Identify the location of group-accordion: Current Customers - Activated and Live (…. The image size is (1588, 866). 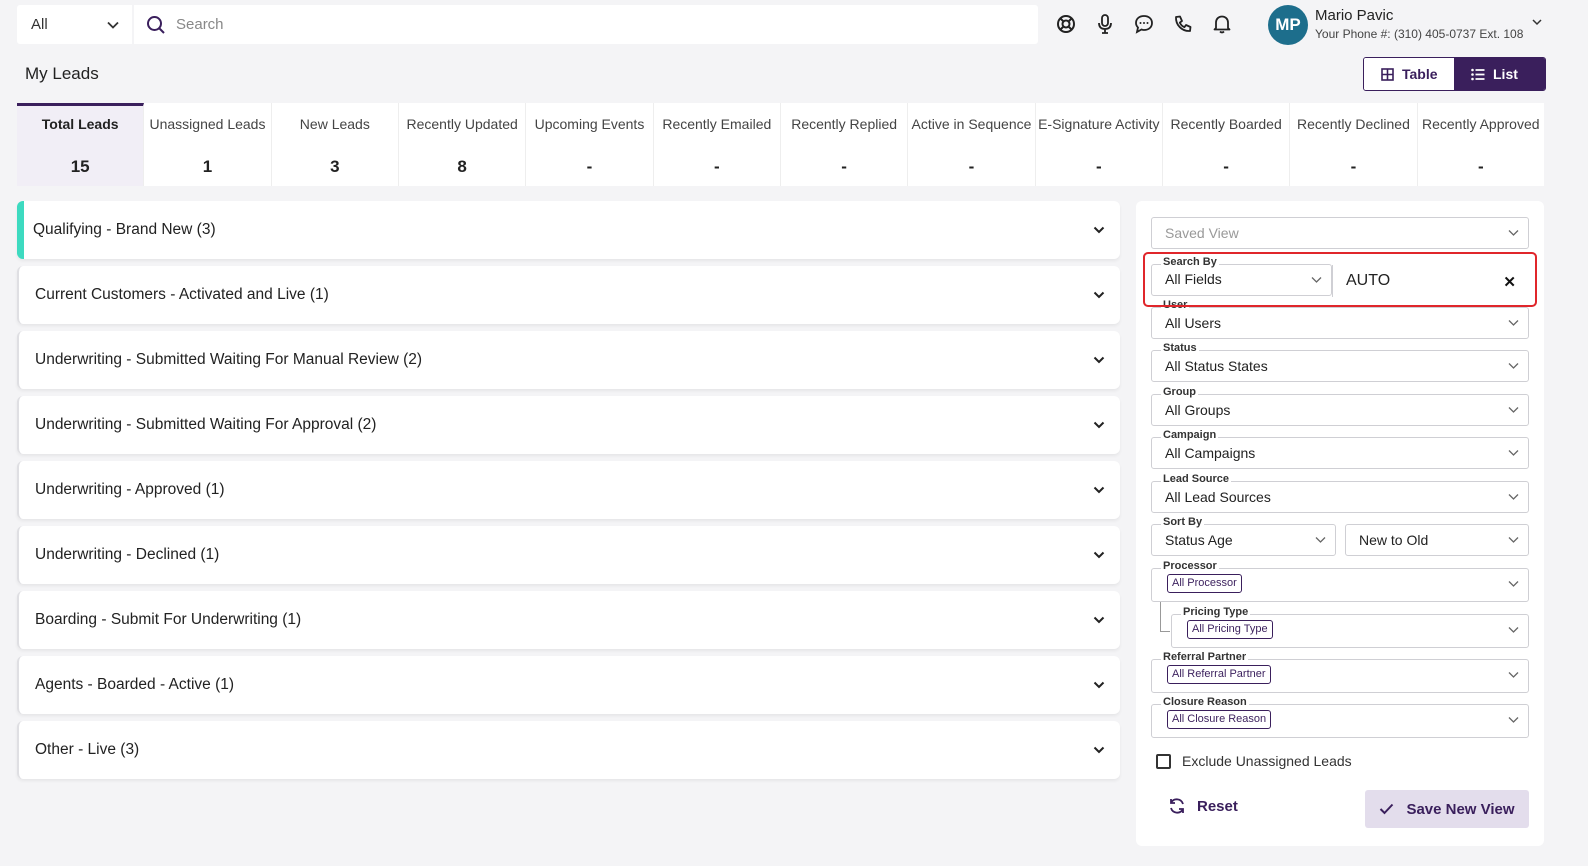
(568, 295).